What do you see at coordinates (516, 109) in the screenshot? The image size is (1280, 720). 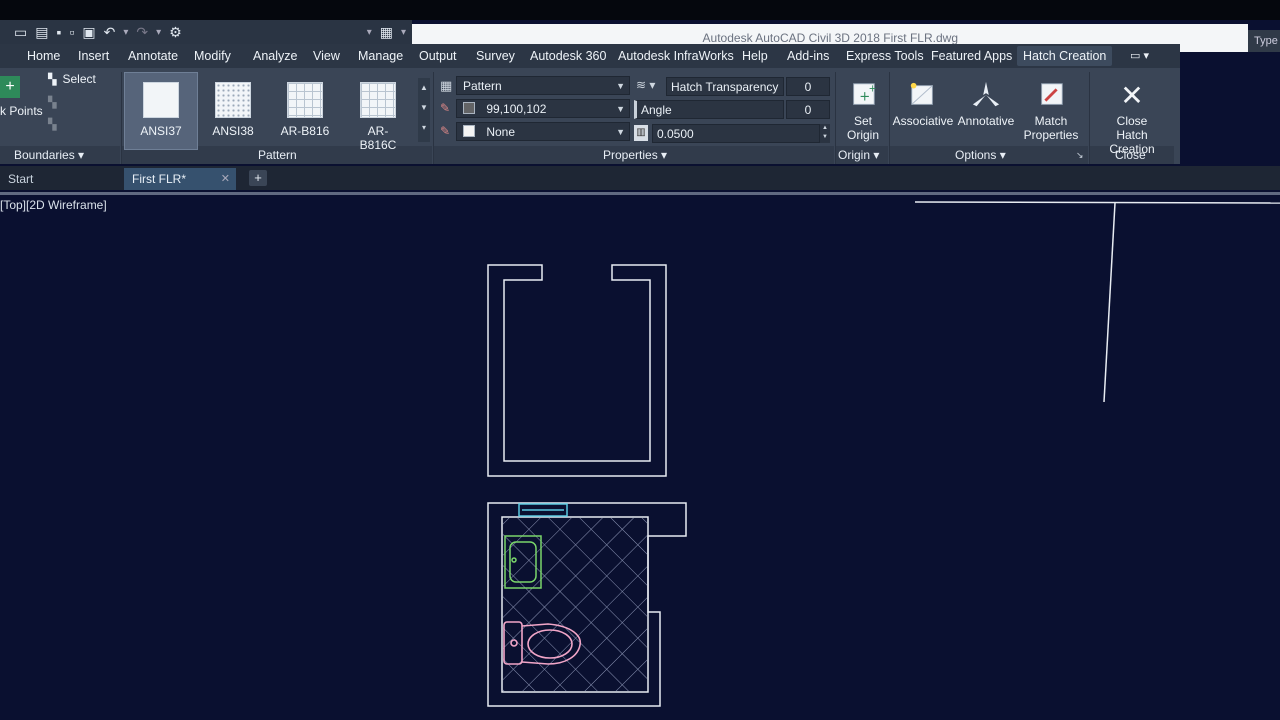 I see `hatch-color-value: 99,100,102` at bounding box center [516, 109].